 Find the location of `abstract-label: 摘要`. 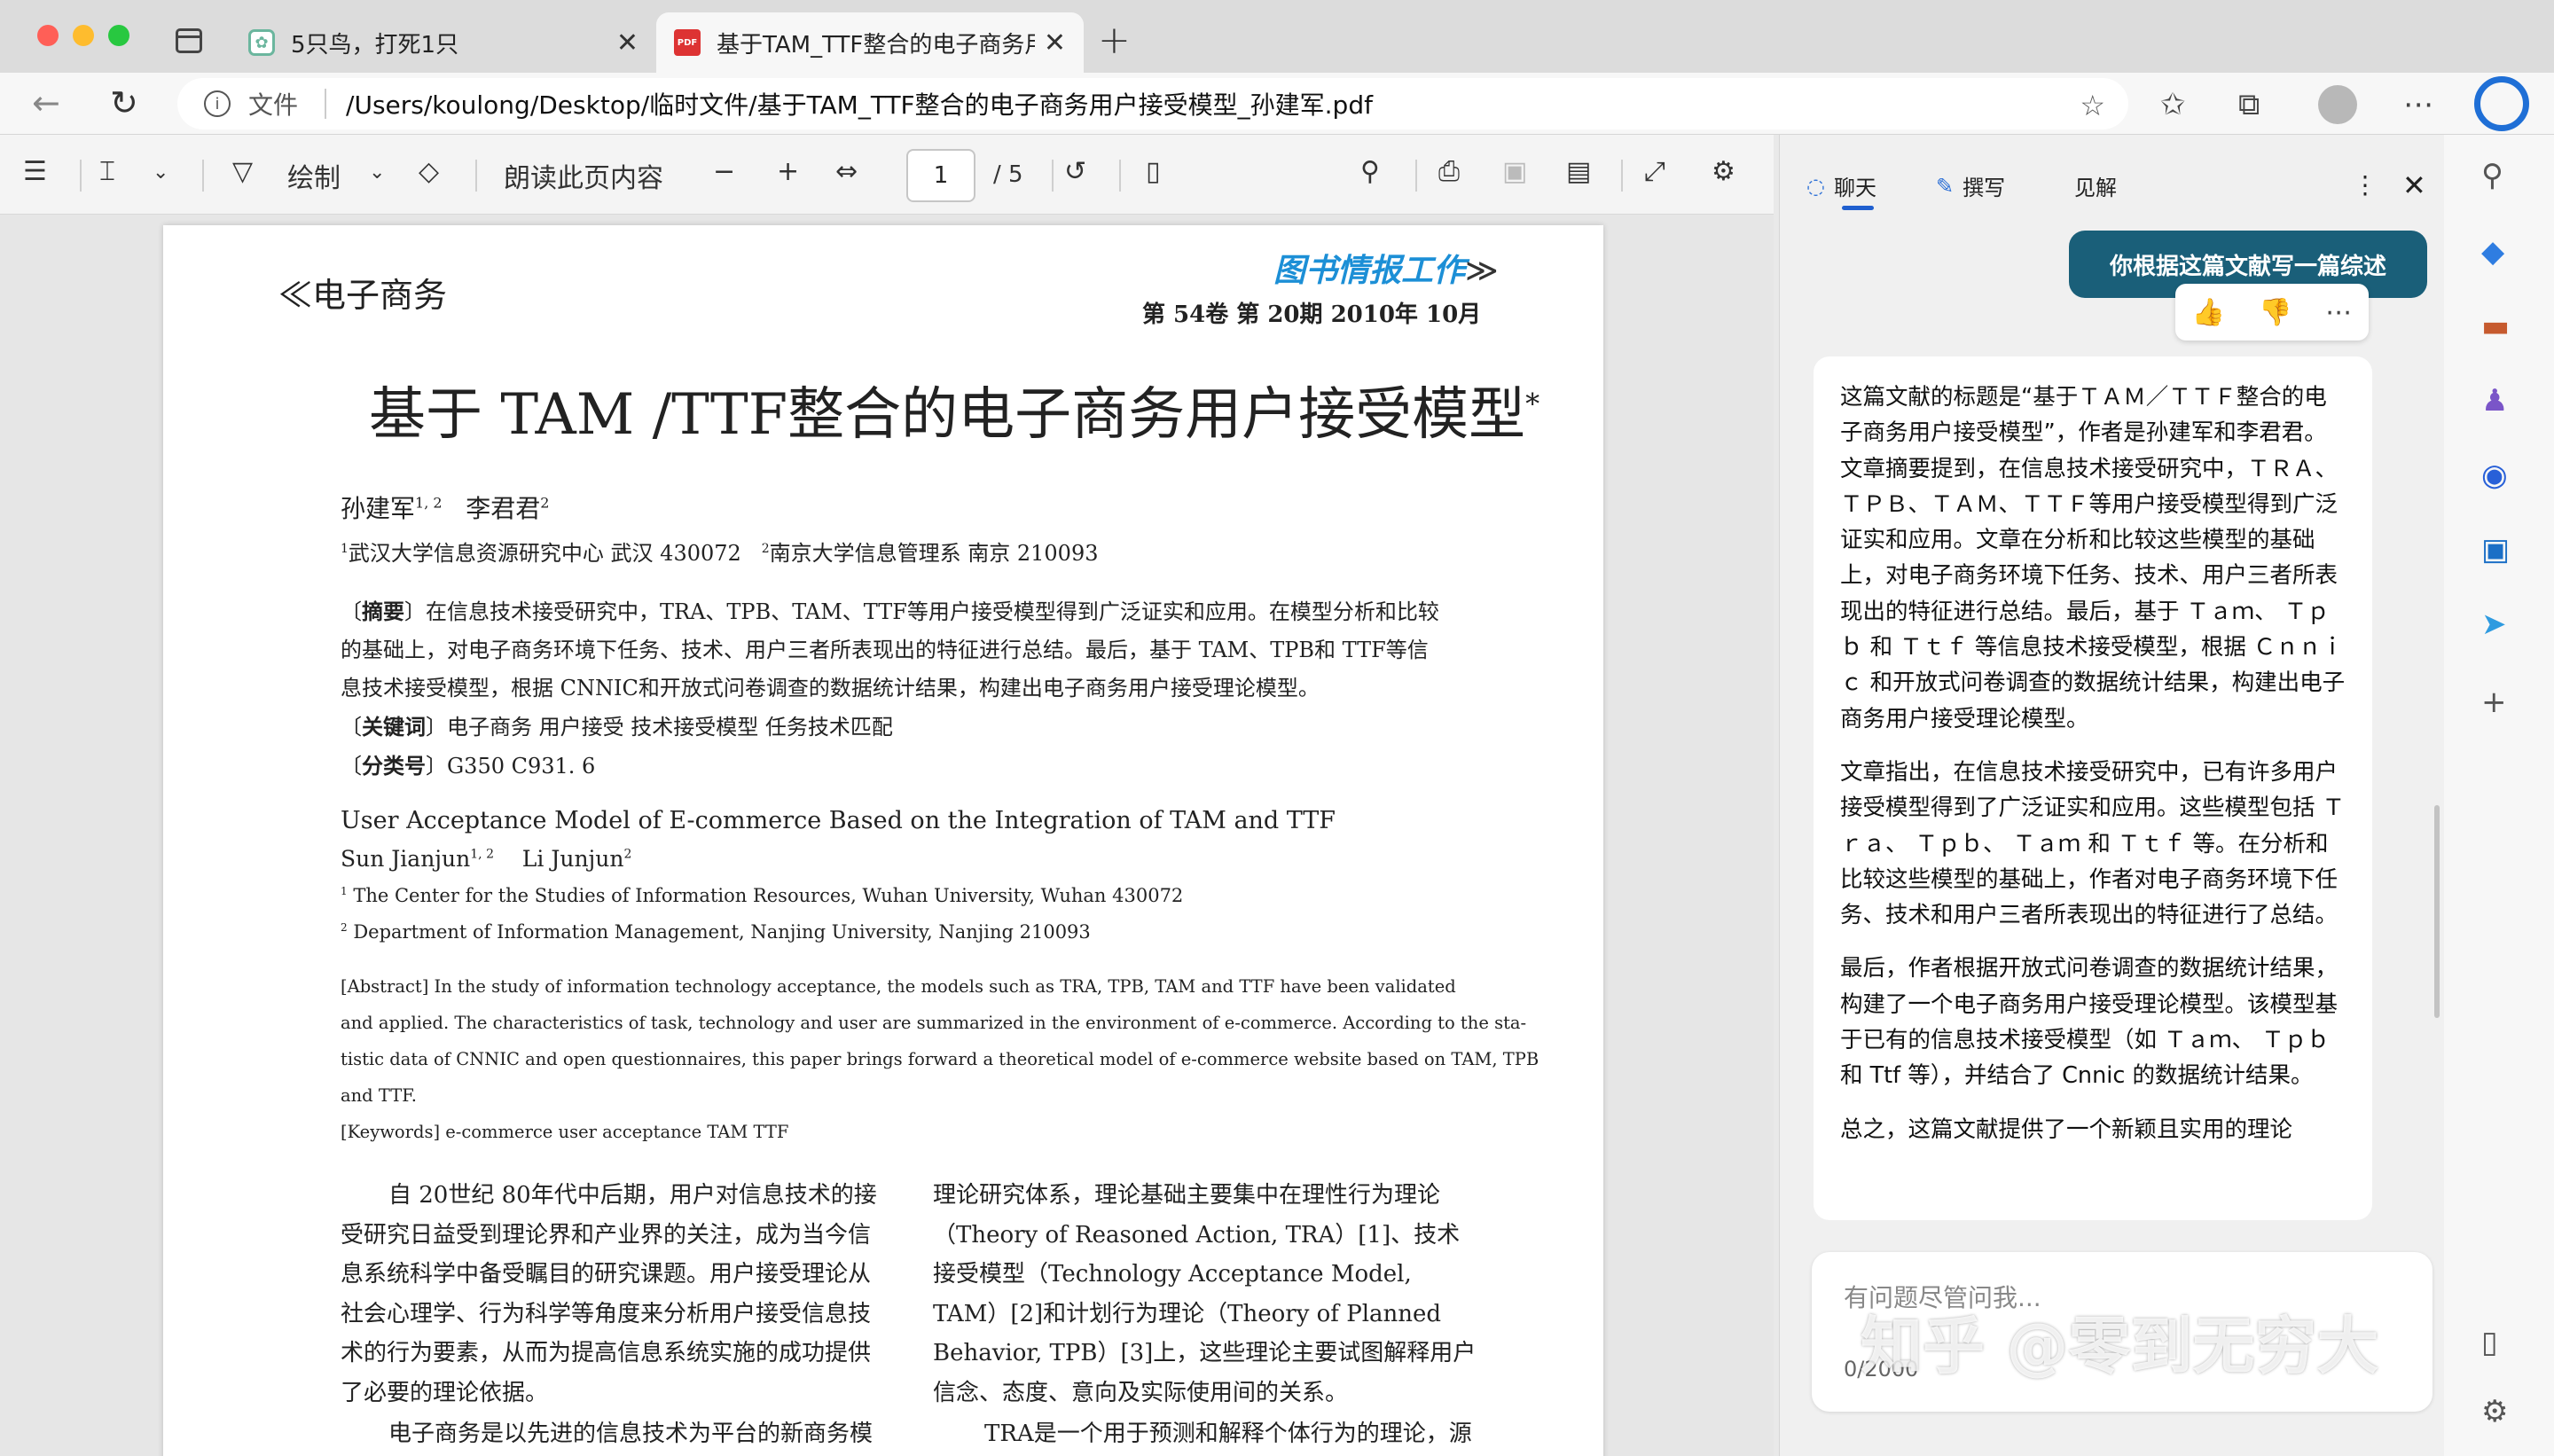

abstract-label: 摘要 is located at coordinates (383, 611).